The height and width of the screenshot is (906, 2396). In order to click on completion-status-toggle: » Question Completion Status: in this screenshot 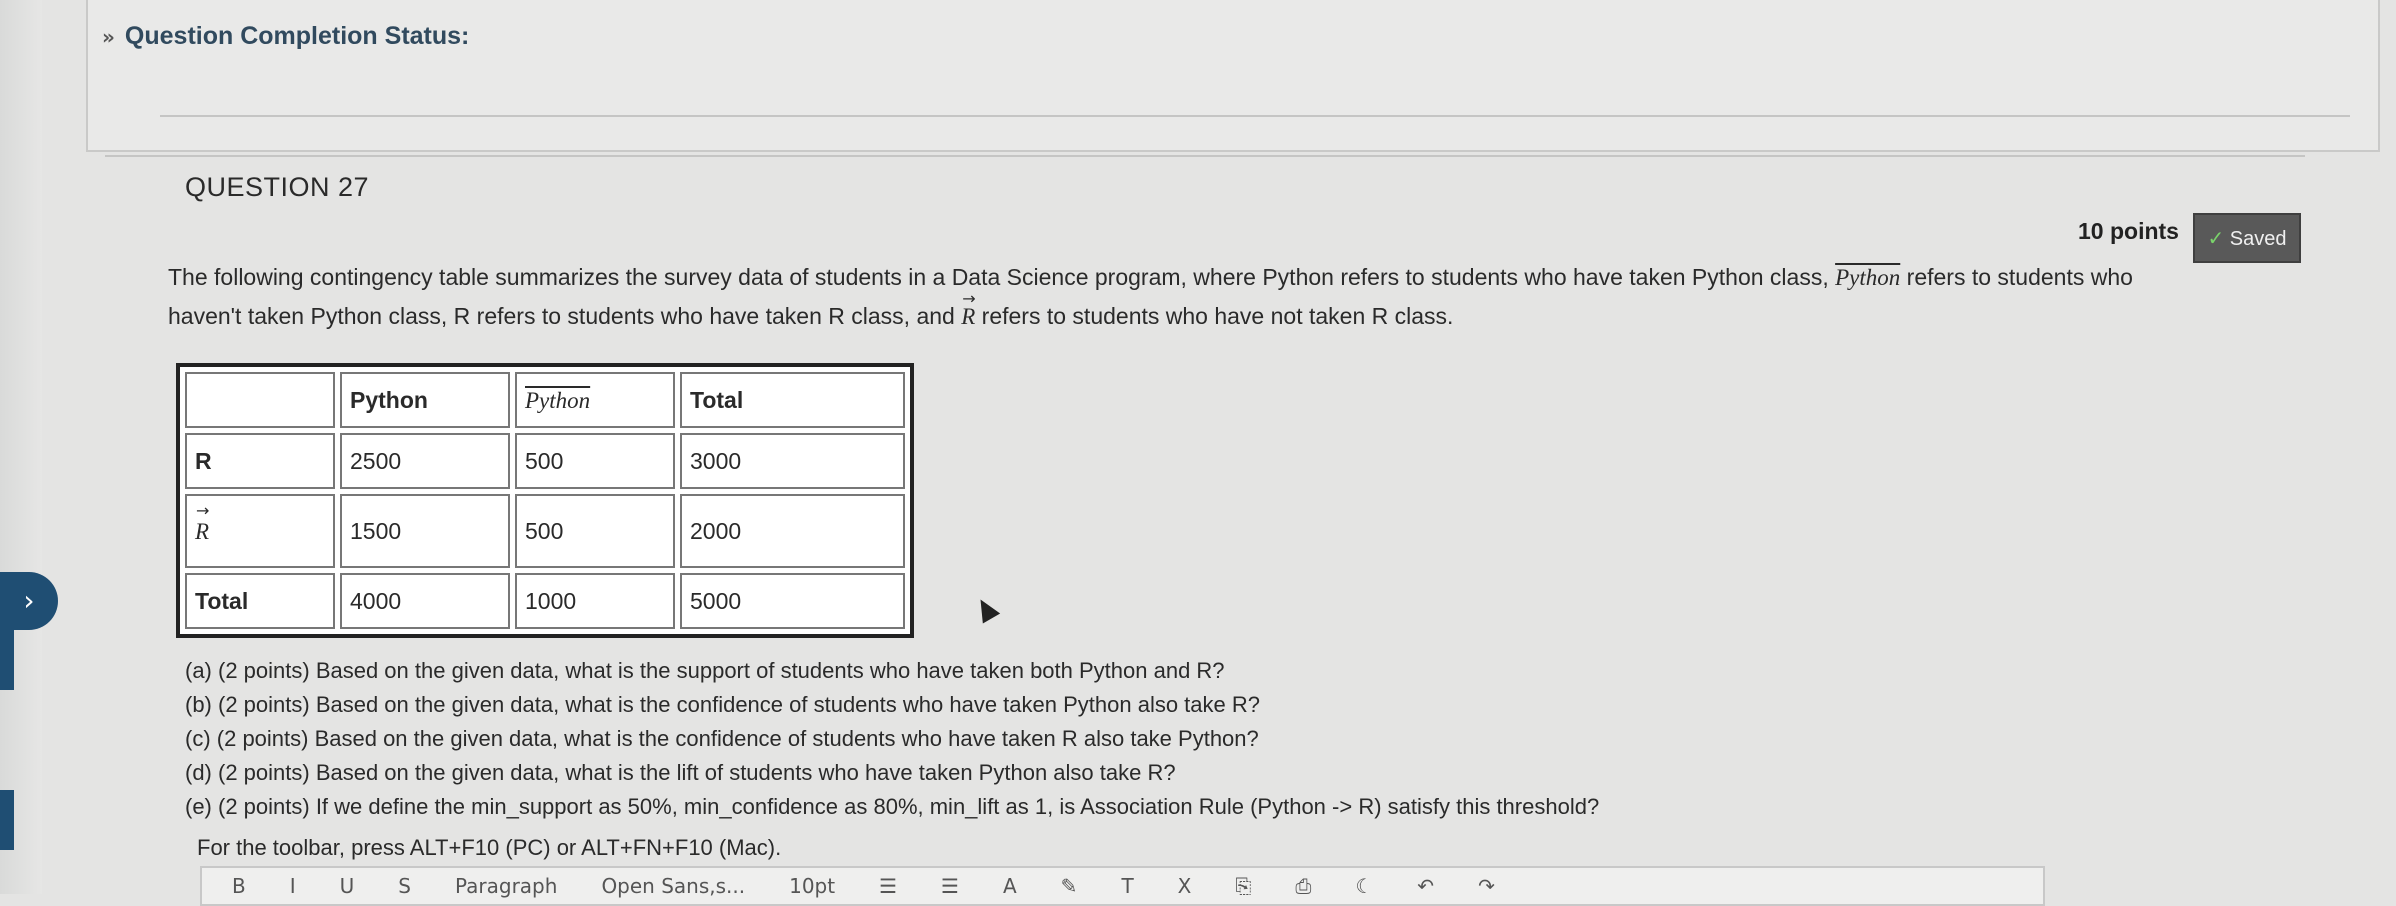, I will do `click(285, 36)`.